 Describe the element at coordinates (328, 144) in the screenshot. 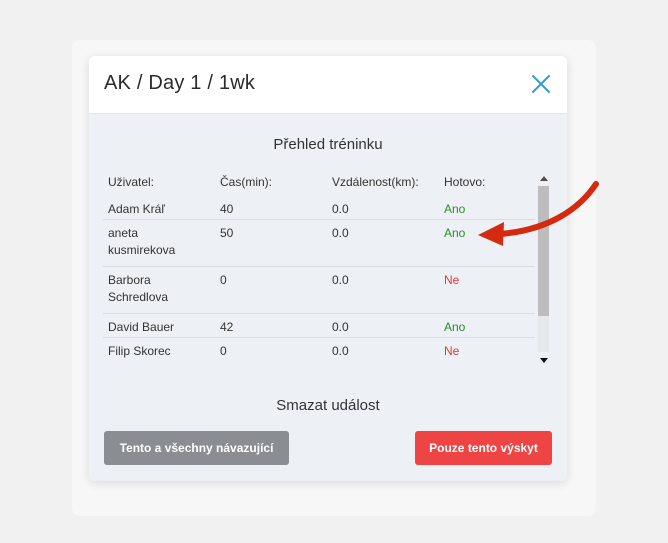

I see `overview-title: Přehled tréninku` at that location.